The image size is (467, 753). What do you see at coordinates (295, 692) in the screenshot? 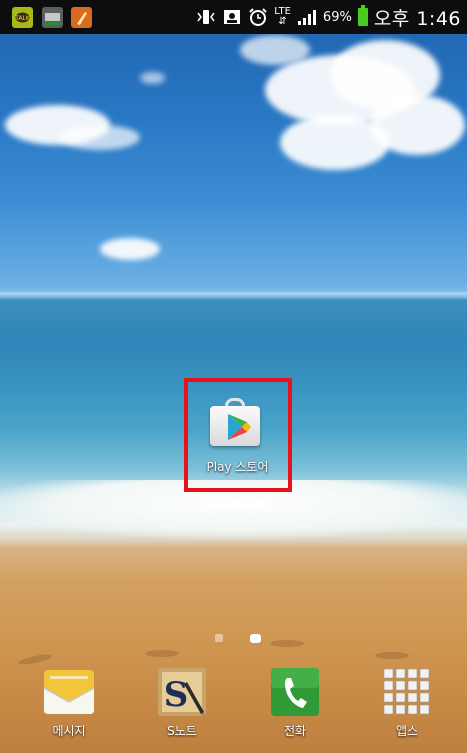
I see `phone-icon` at bounding box center [295, 692].